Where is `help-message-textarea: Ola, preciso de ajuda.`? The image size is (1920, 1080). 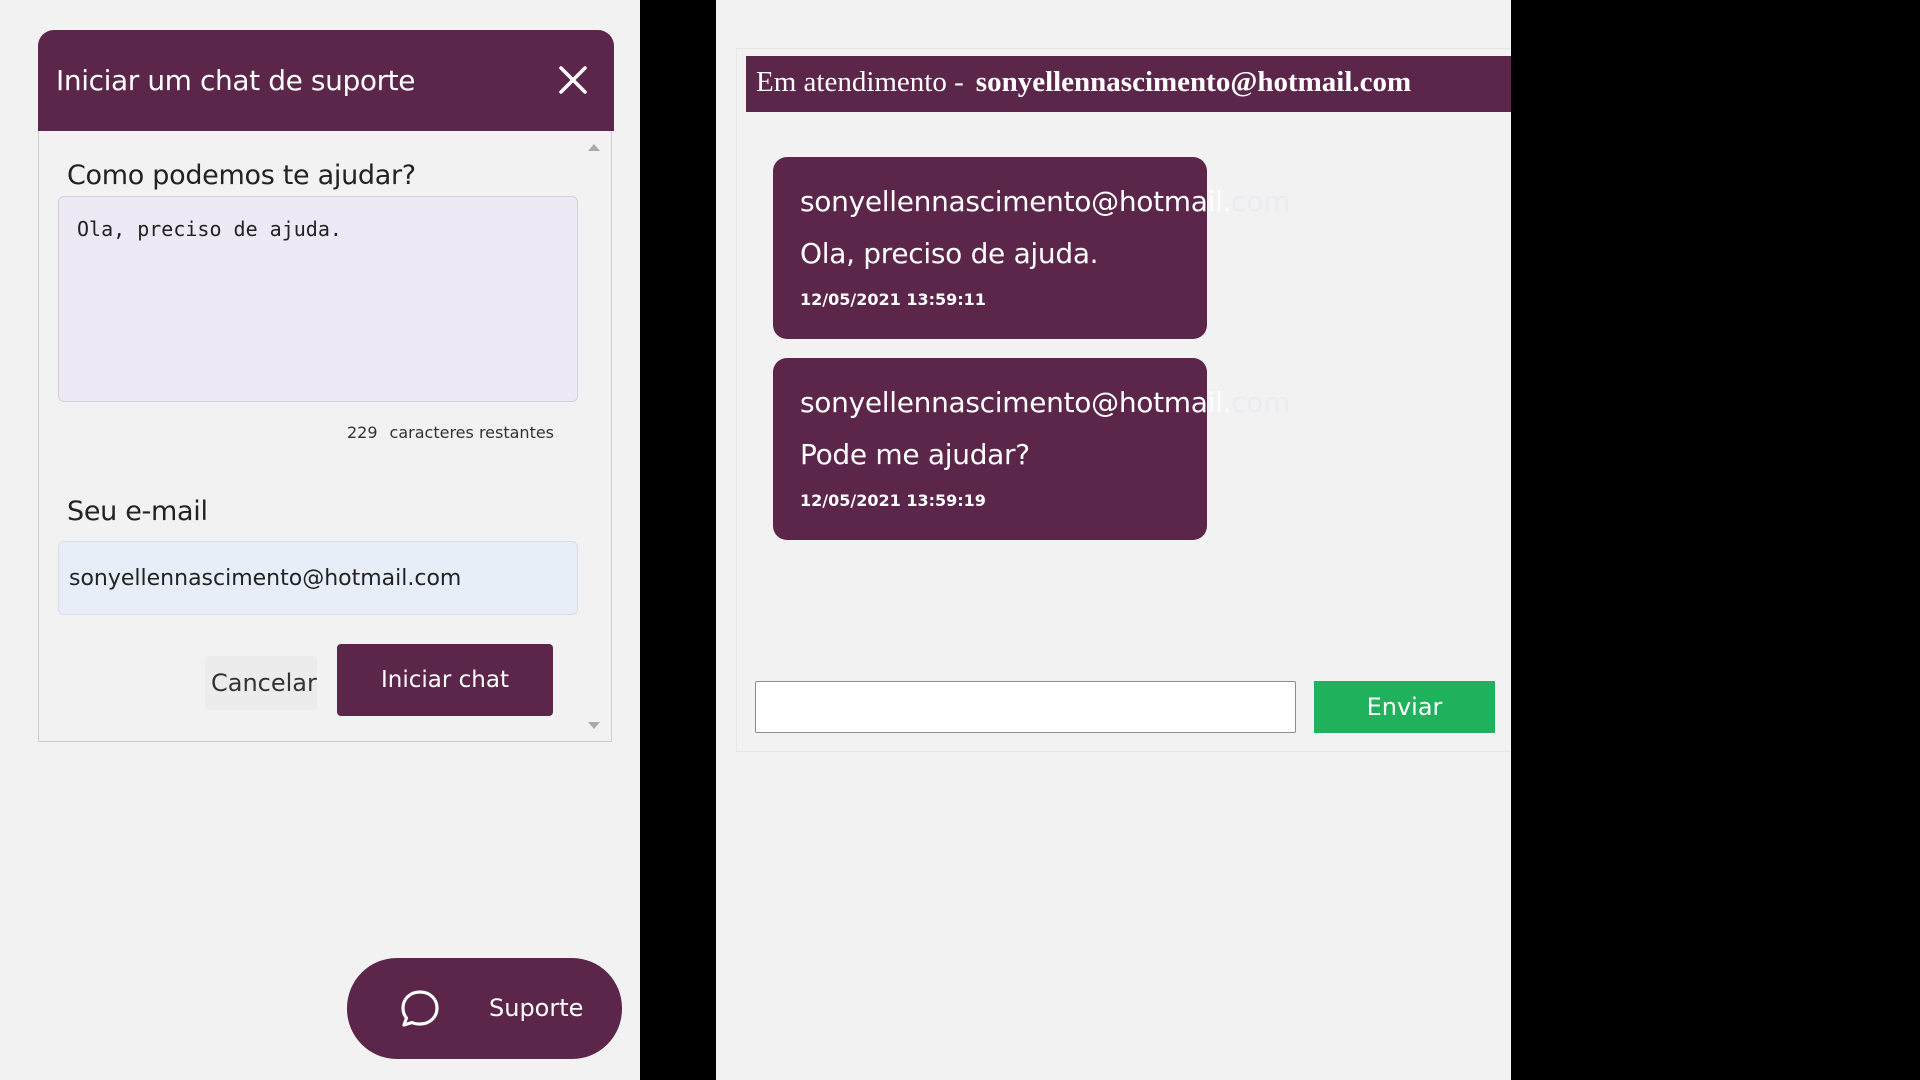
help-message-textarea: Ola, preciso de ajuda. is located at coordinates (318, 299).